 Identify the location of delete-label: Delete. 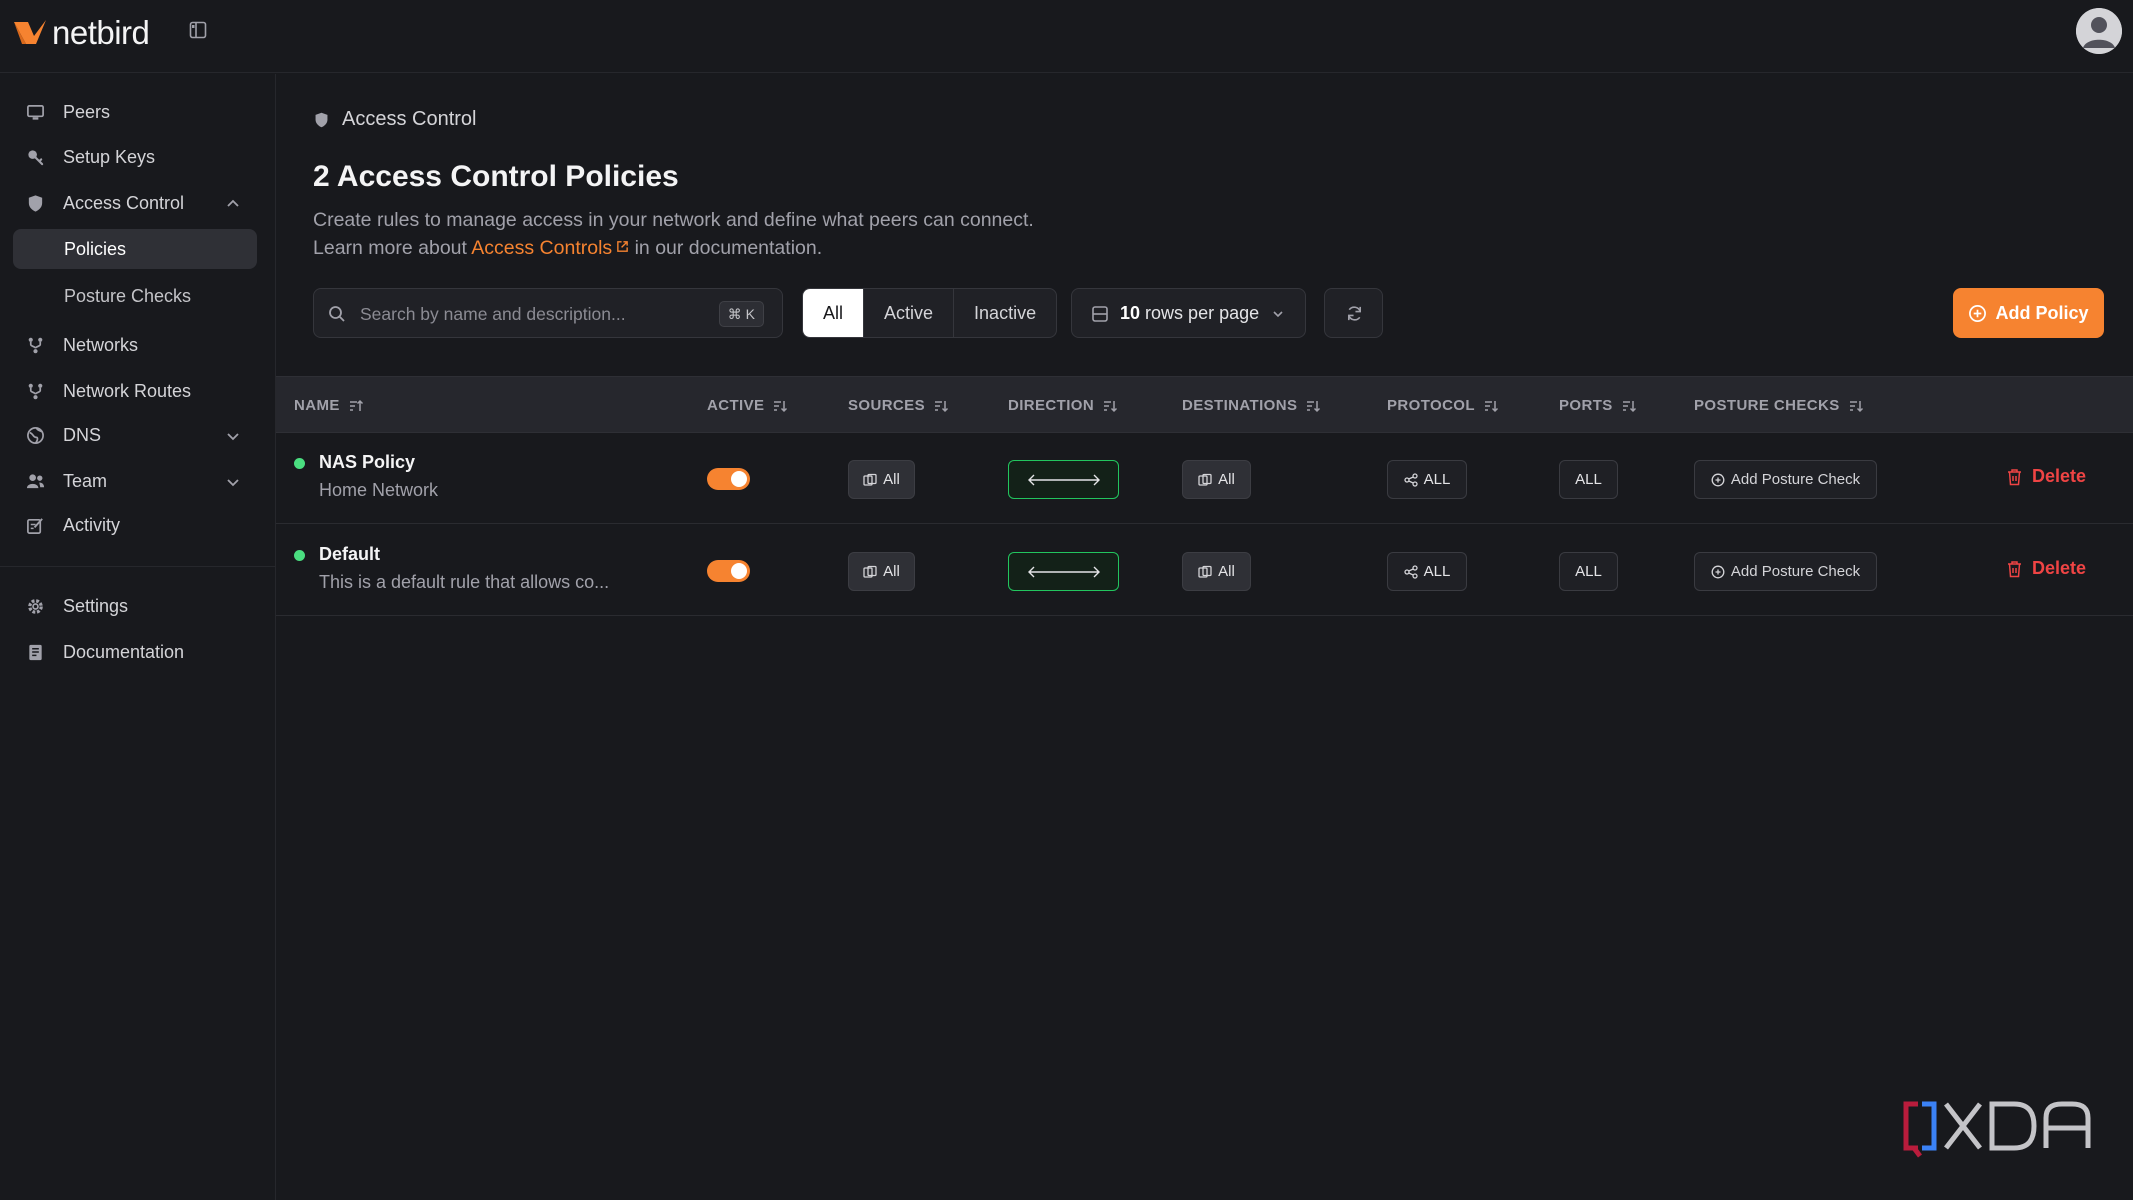
(2059, 568).